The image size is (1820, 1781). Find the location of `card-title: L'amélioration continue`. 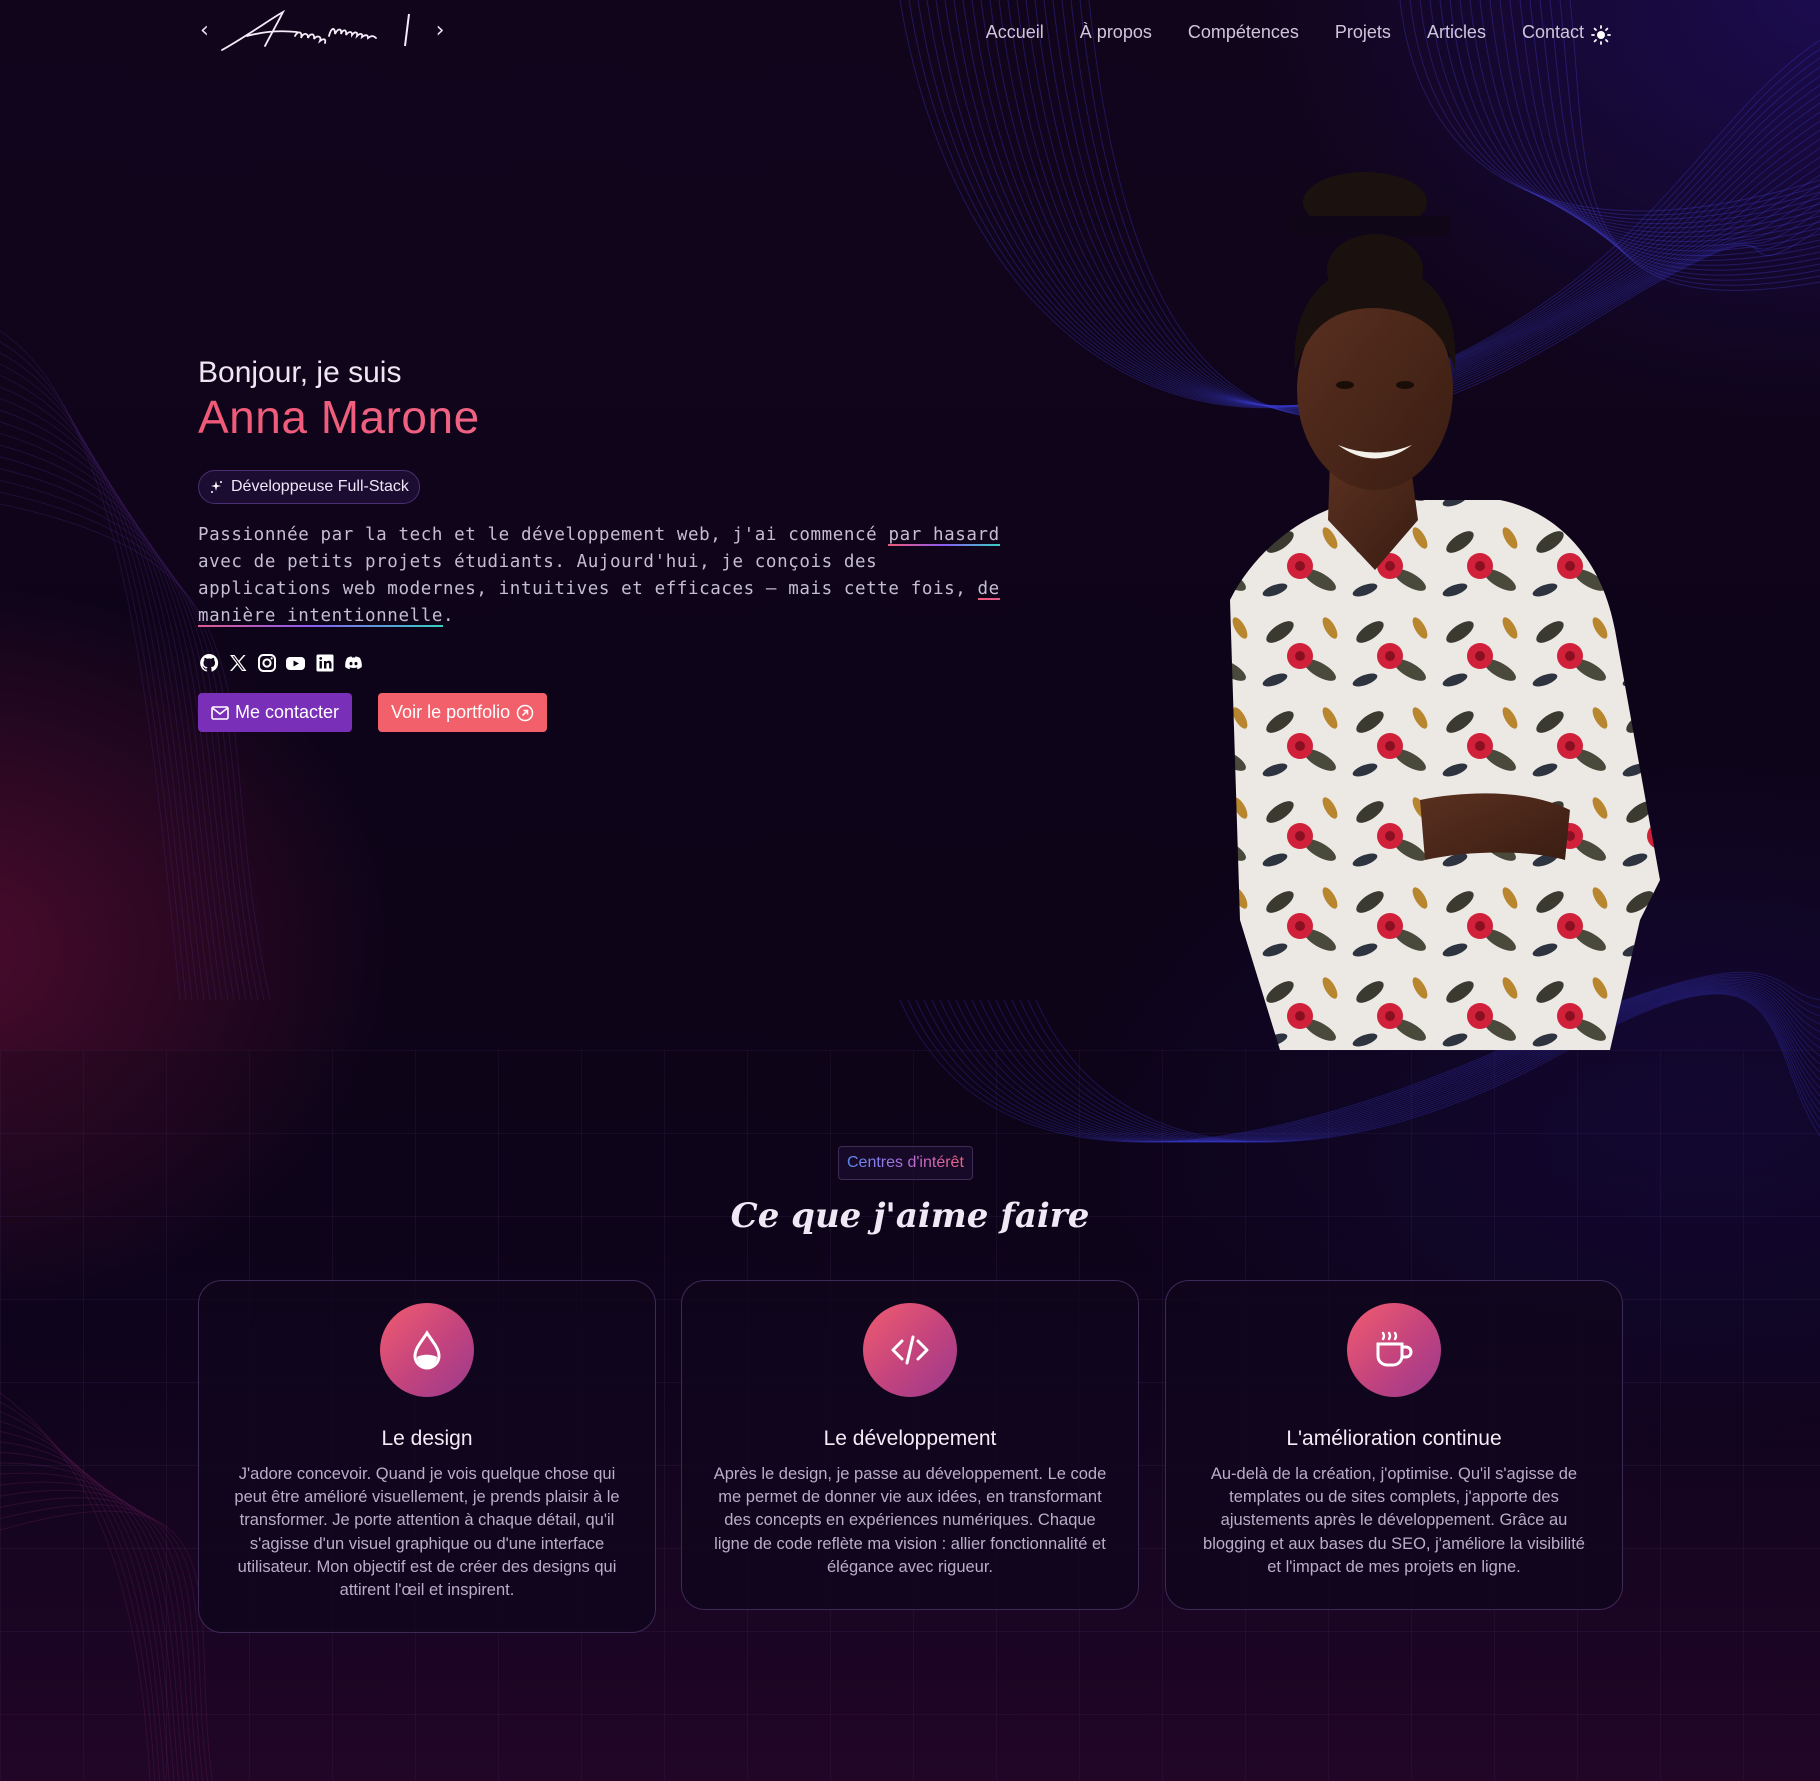

card-title: L'amélioration continue is located at coordinates (1394, 1438).